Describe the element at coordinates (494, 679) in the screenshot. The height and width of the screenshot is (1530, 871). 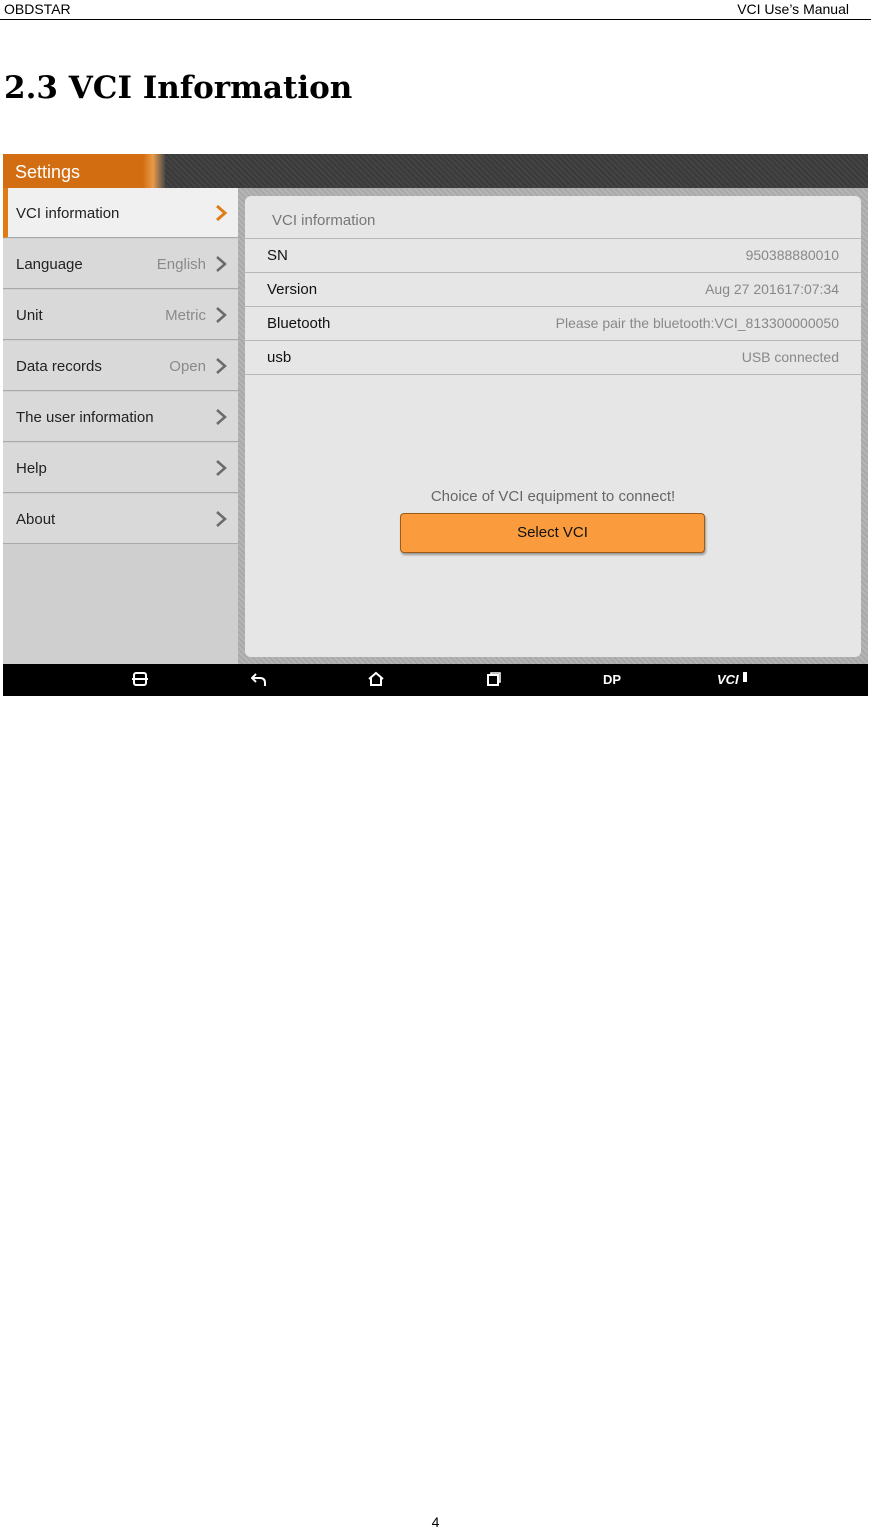
I see `recent-apps-icon` at that location.